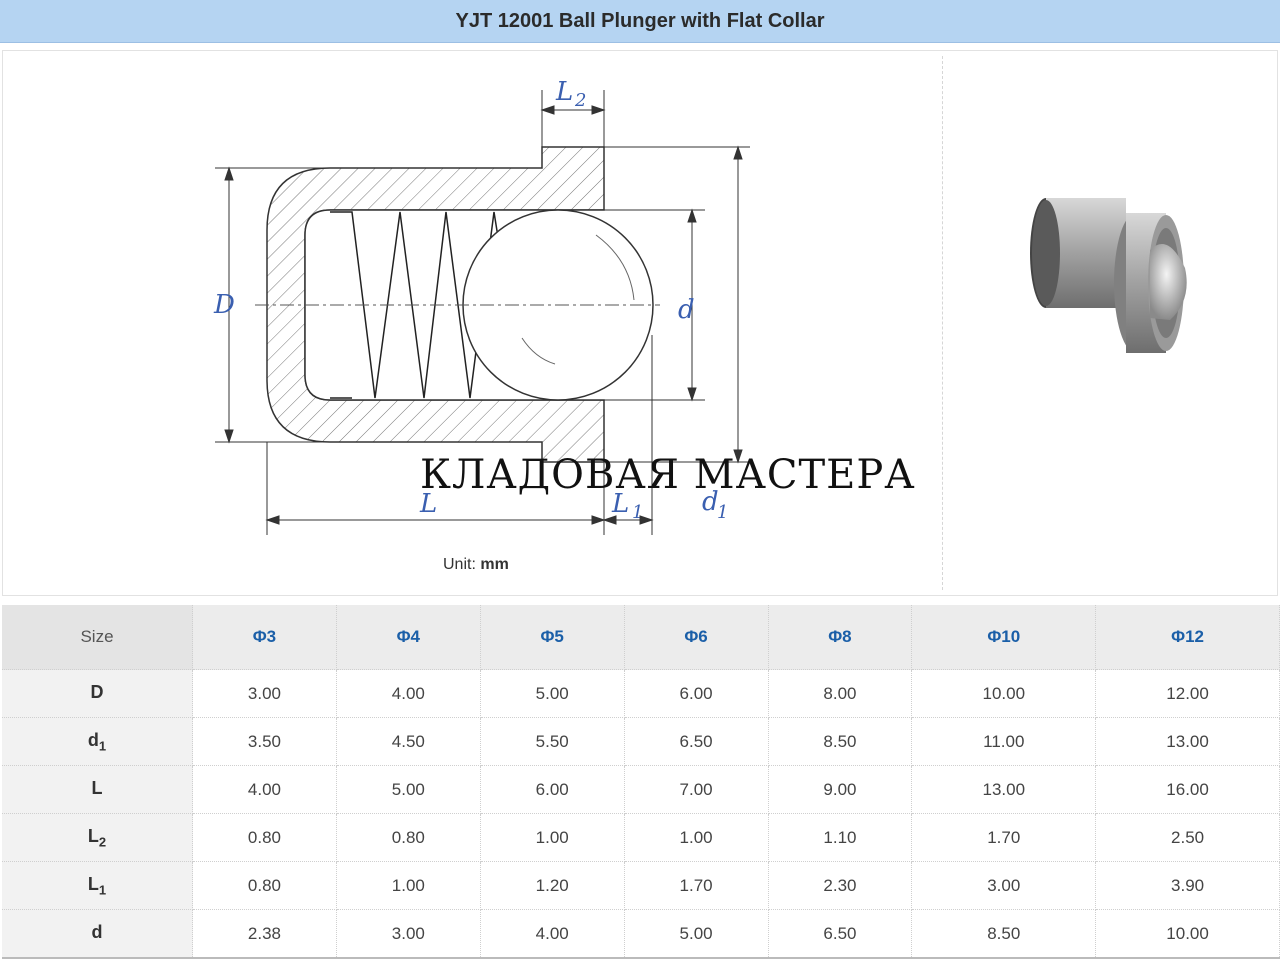 This screenshot has width=1280, height=960. Describe the element at coordinates (564, 92) in the screenshot. I see `label-L2: L` at that location.